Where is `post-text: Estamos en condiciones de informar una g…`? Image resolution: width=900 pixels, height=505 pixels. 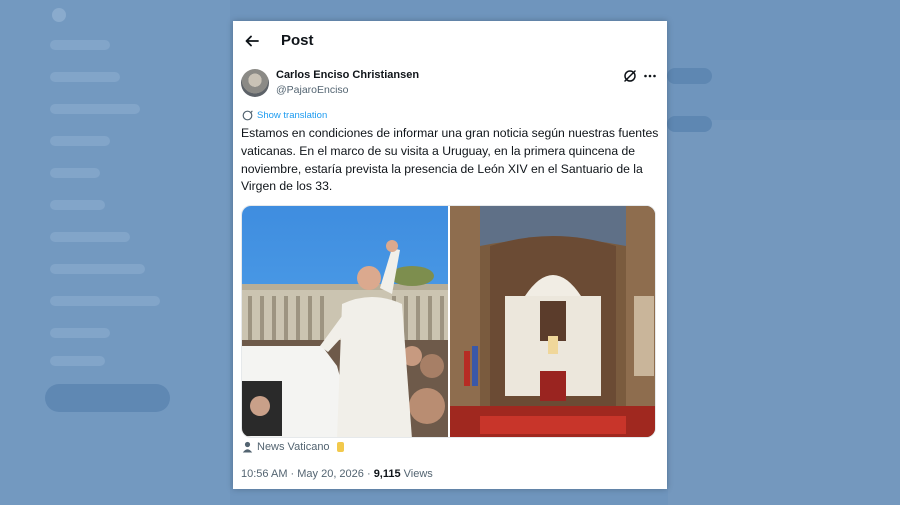
post-text: Estamos en condiciones de informar una g… is located at coordinates (450, 160).